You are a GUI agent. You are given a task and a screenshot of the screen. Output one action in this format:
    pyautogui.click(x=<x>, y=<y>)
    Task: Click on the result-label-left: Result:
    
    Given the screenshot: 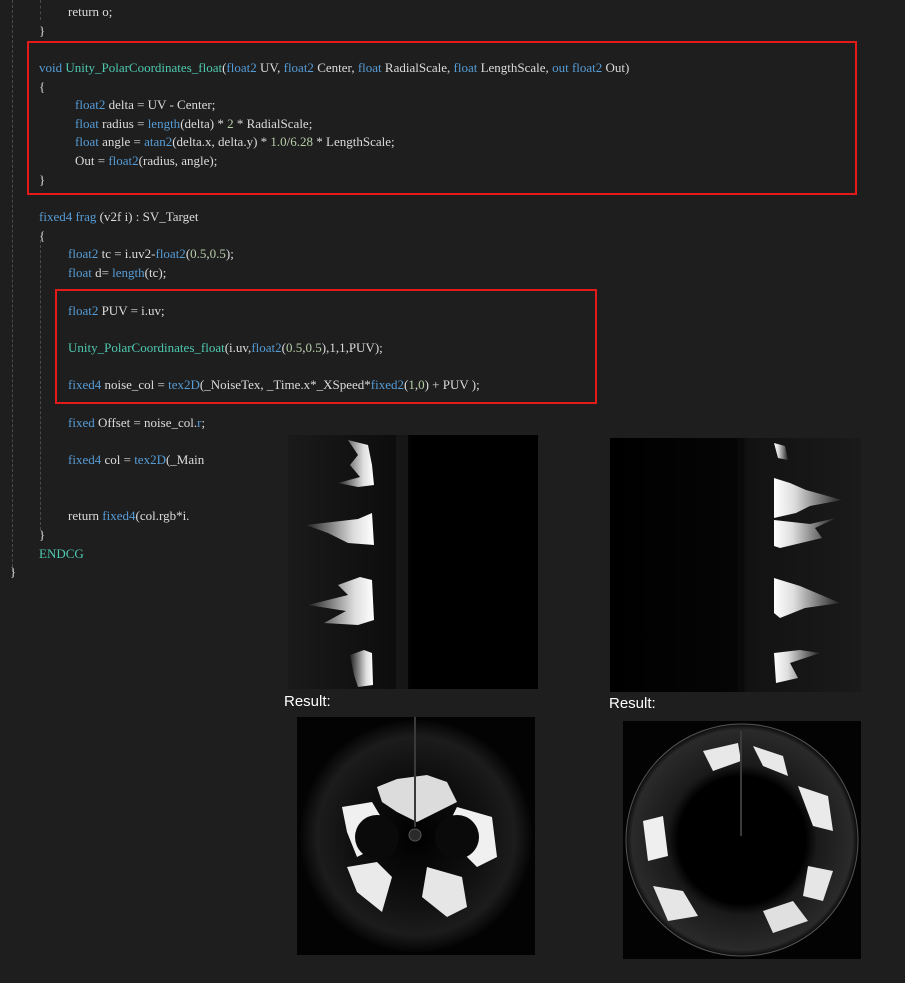 What is the action you would take?
    pyautogui.click(x=307, y=701)
    